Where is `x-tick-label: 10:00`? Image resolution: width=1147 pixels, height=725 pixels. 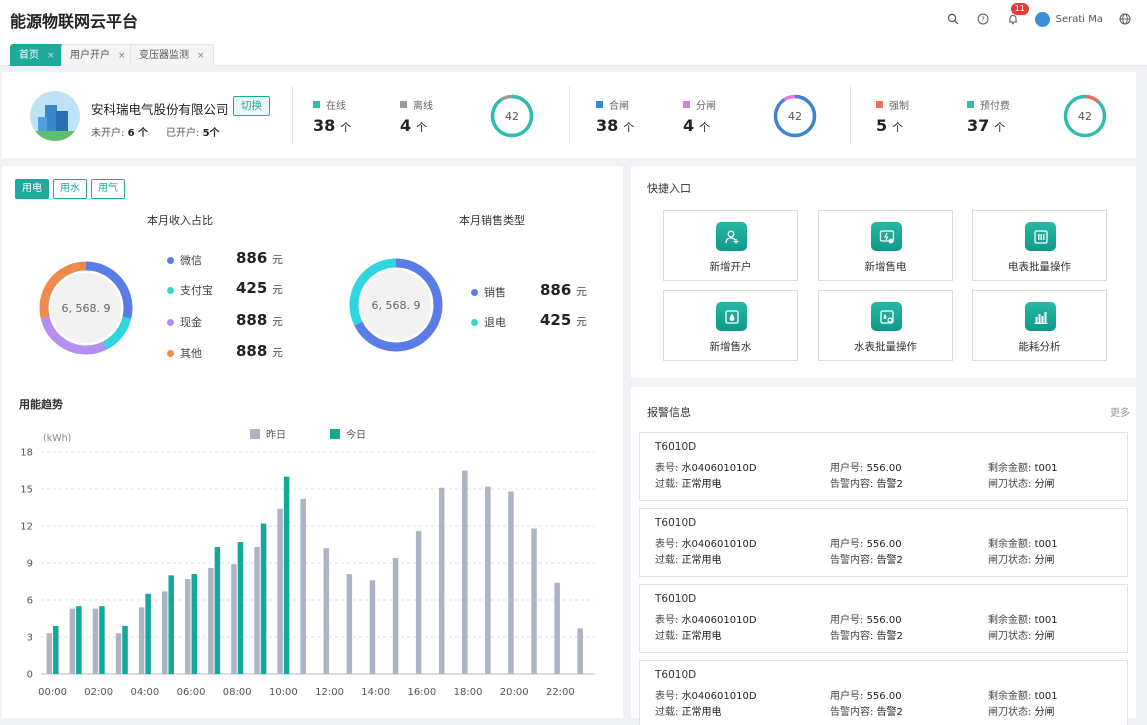 x-tick-label: 10:00 is located at coordinates (283, 692).